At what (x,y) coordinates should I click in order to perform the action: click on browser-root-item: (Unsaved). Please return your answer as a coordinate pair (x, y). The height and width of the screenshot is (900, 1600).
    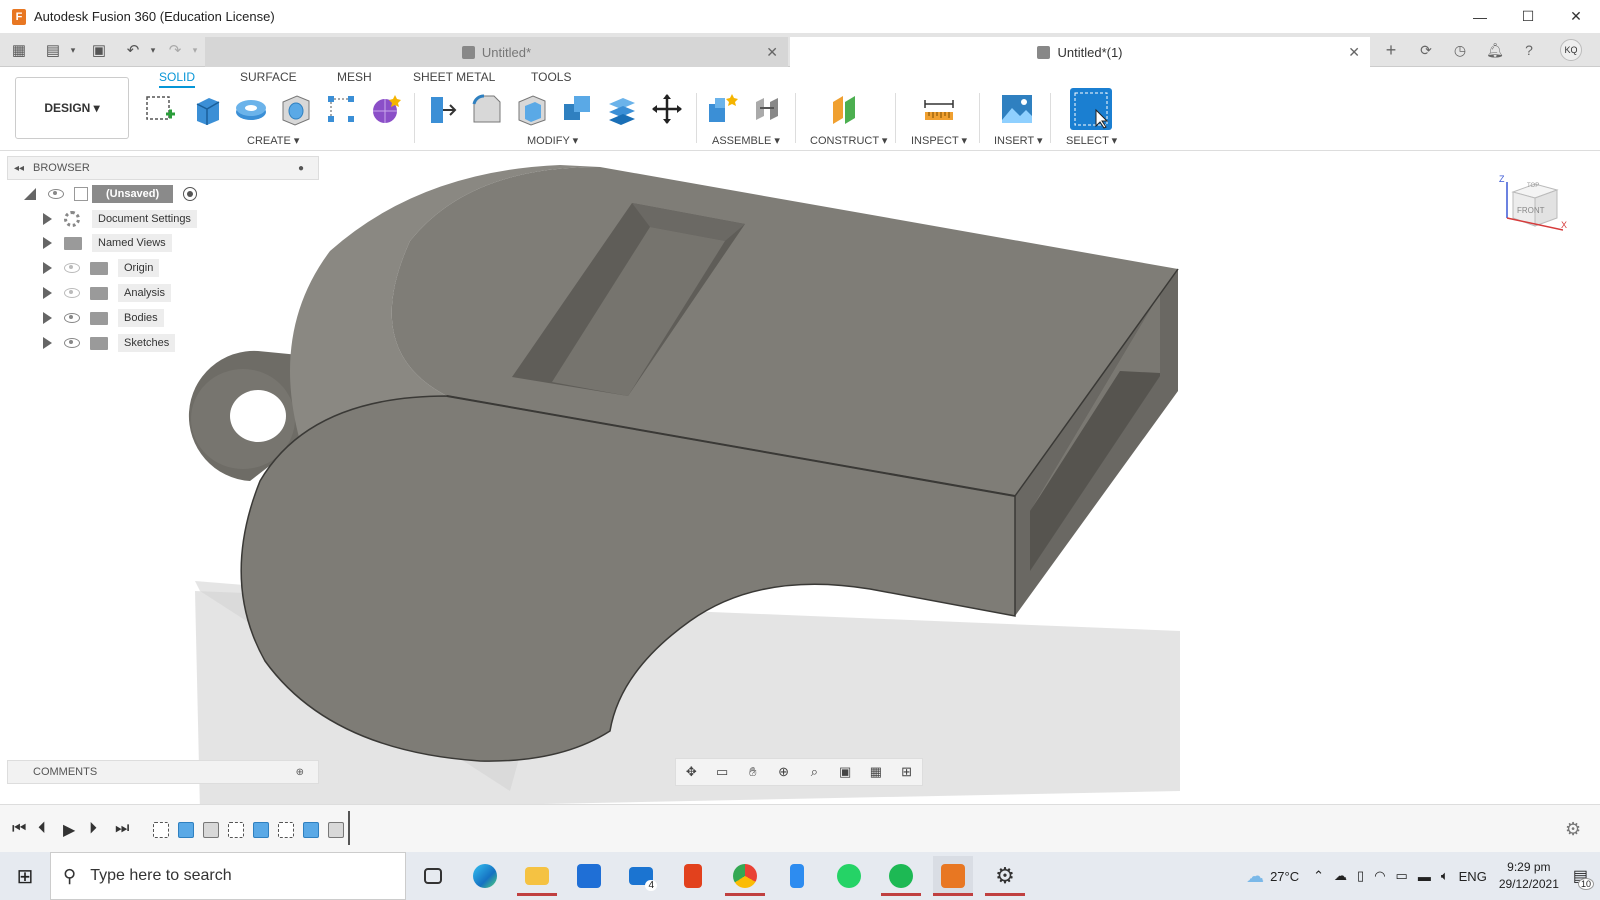
    Looking at the image, I should click on (111, 194).